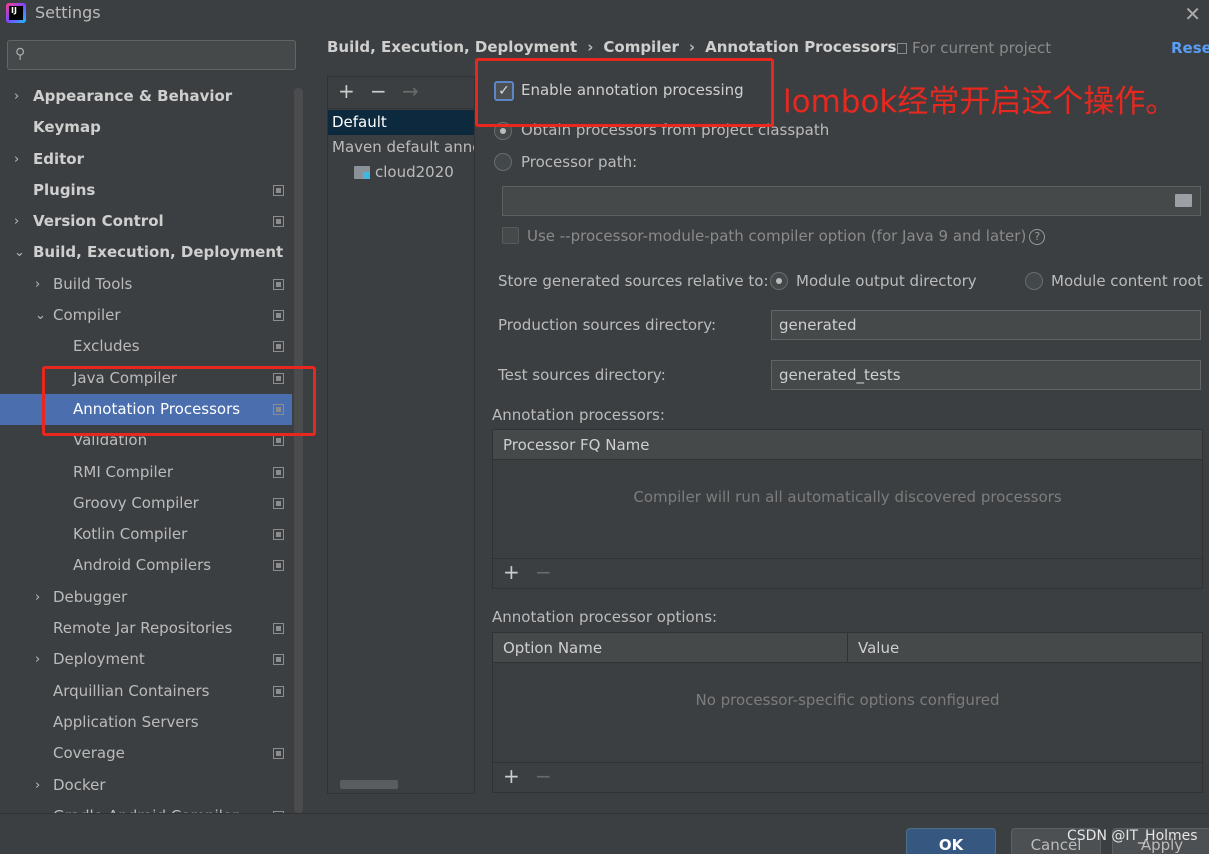 Image resolution: width=1209 pixels, height=854 pixels. Describe the element at coordinates (401, 122) in the screenshot. I see `profile-item-default: Default` at that location.